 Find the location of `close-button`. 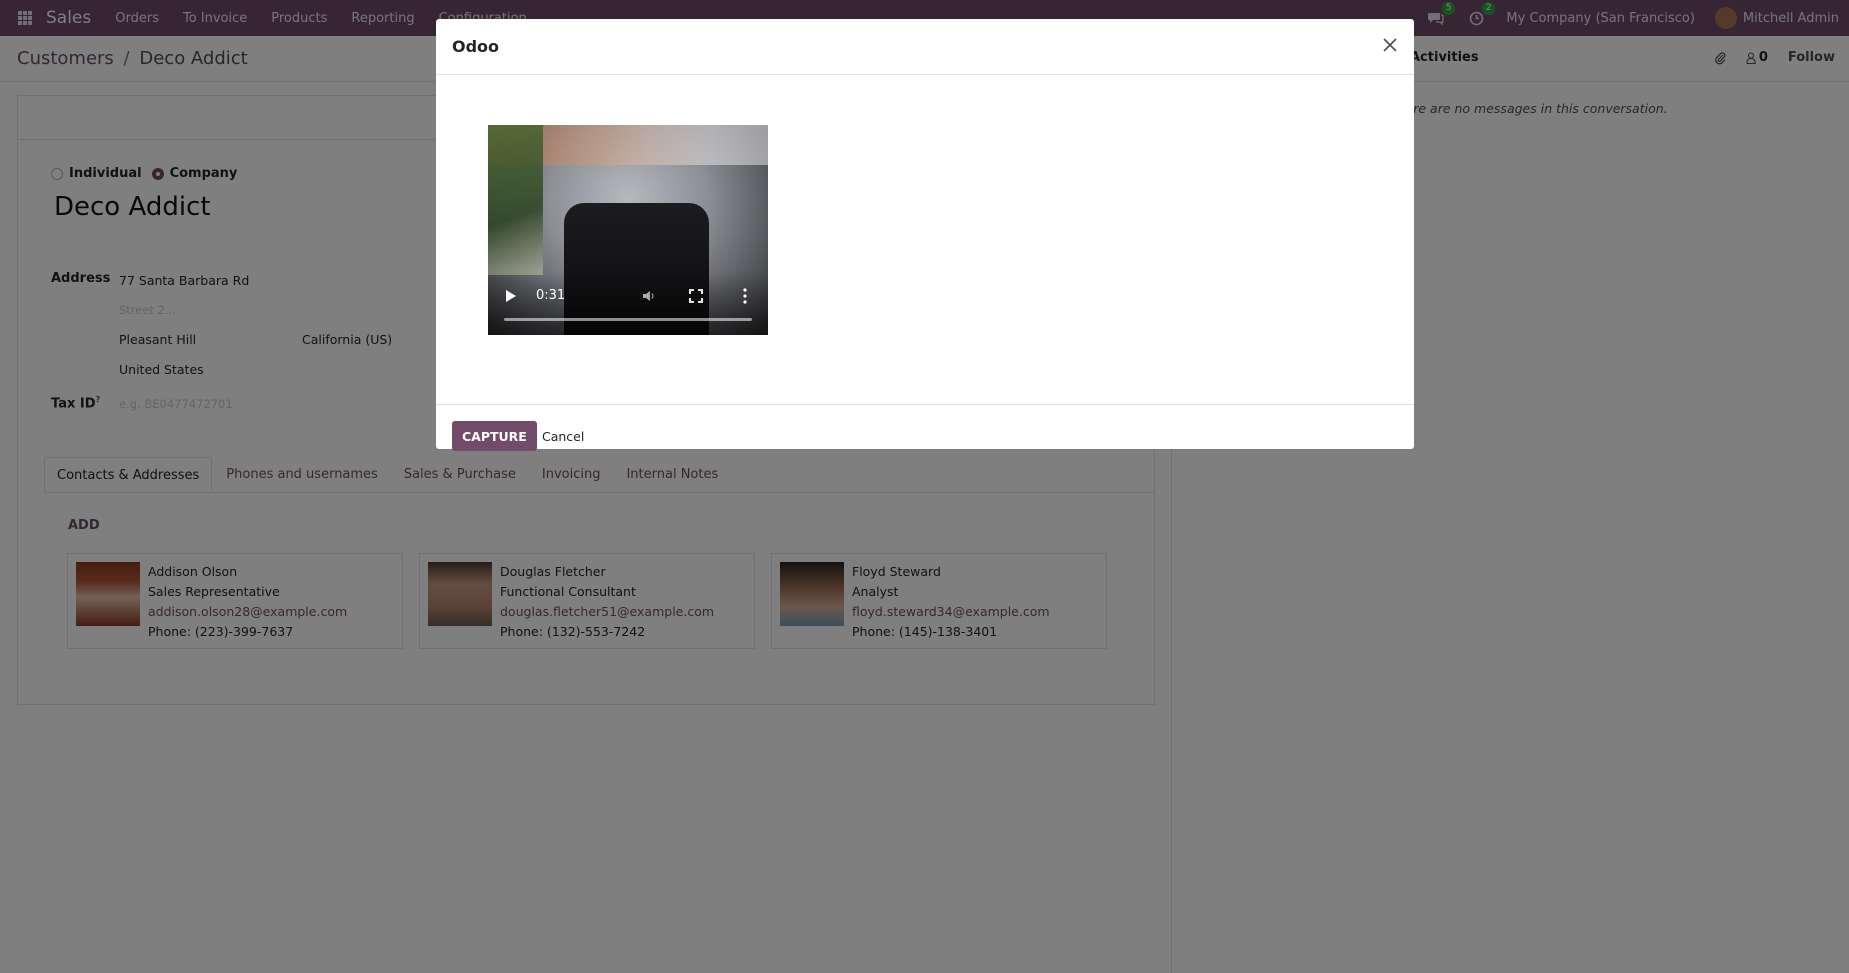

close-button is located at coordinates (1390, 45).